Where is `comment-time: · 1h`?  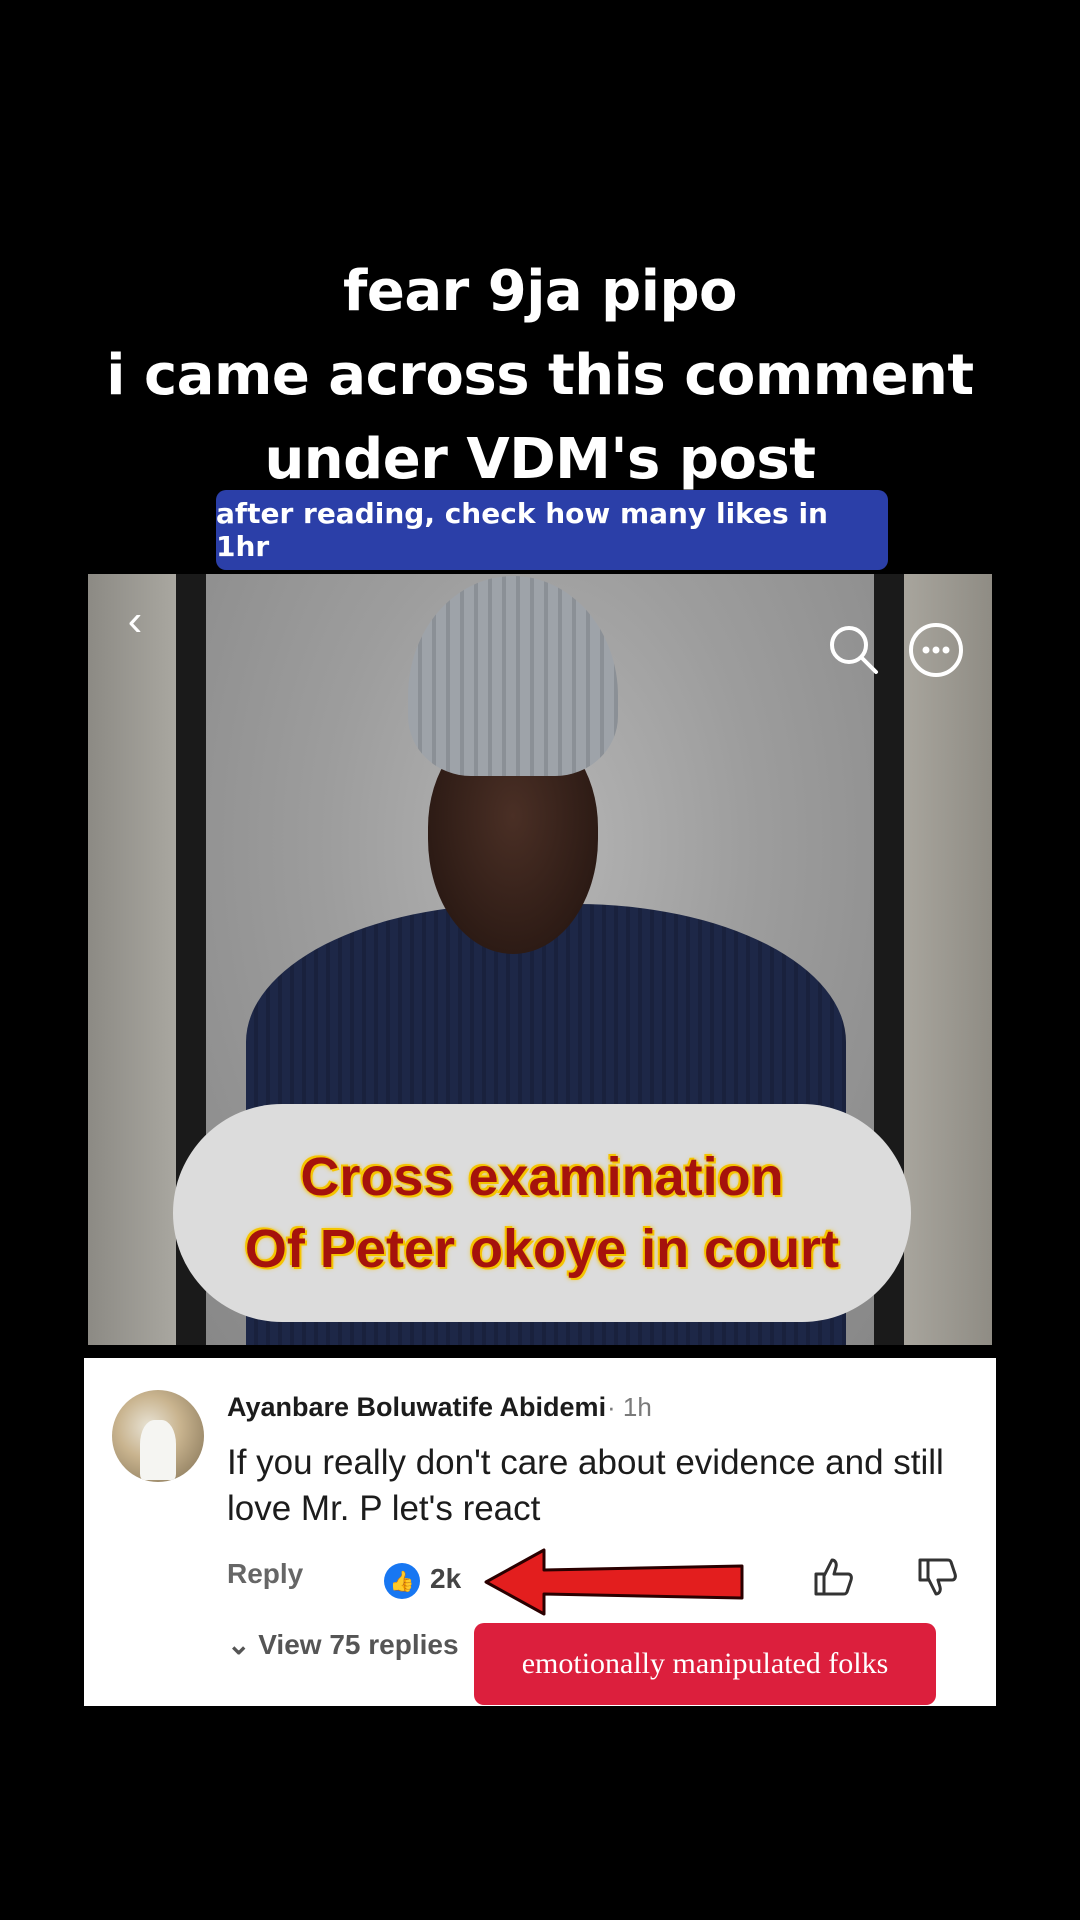
comment-time: · 1h is located at coordinates (629, 1407).